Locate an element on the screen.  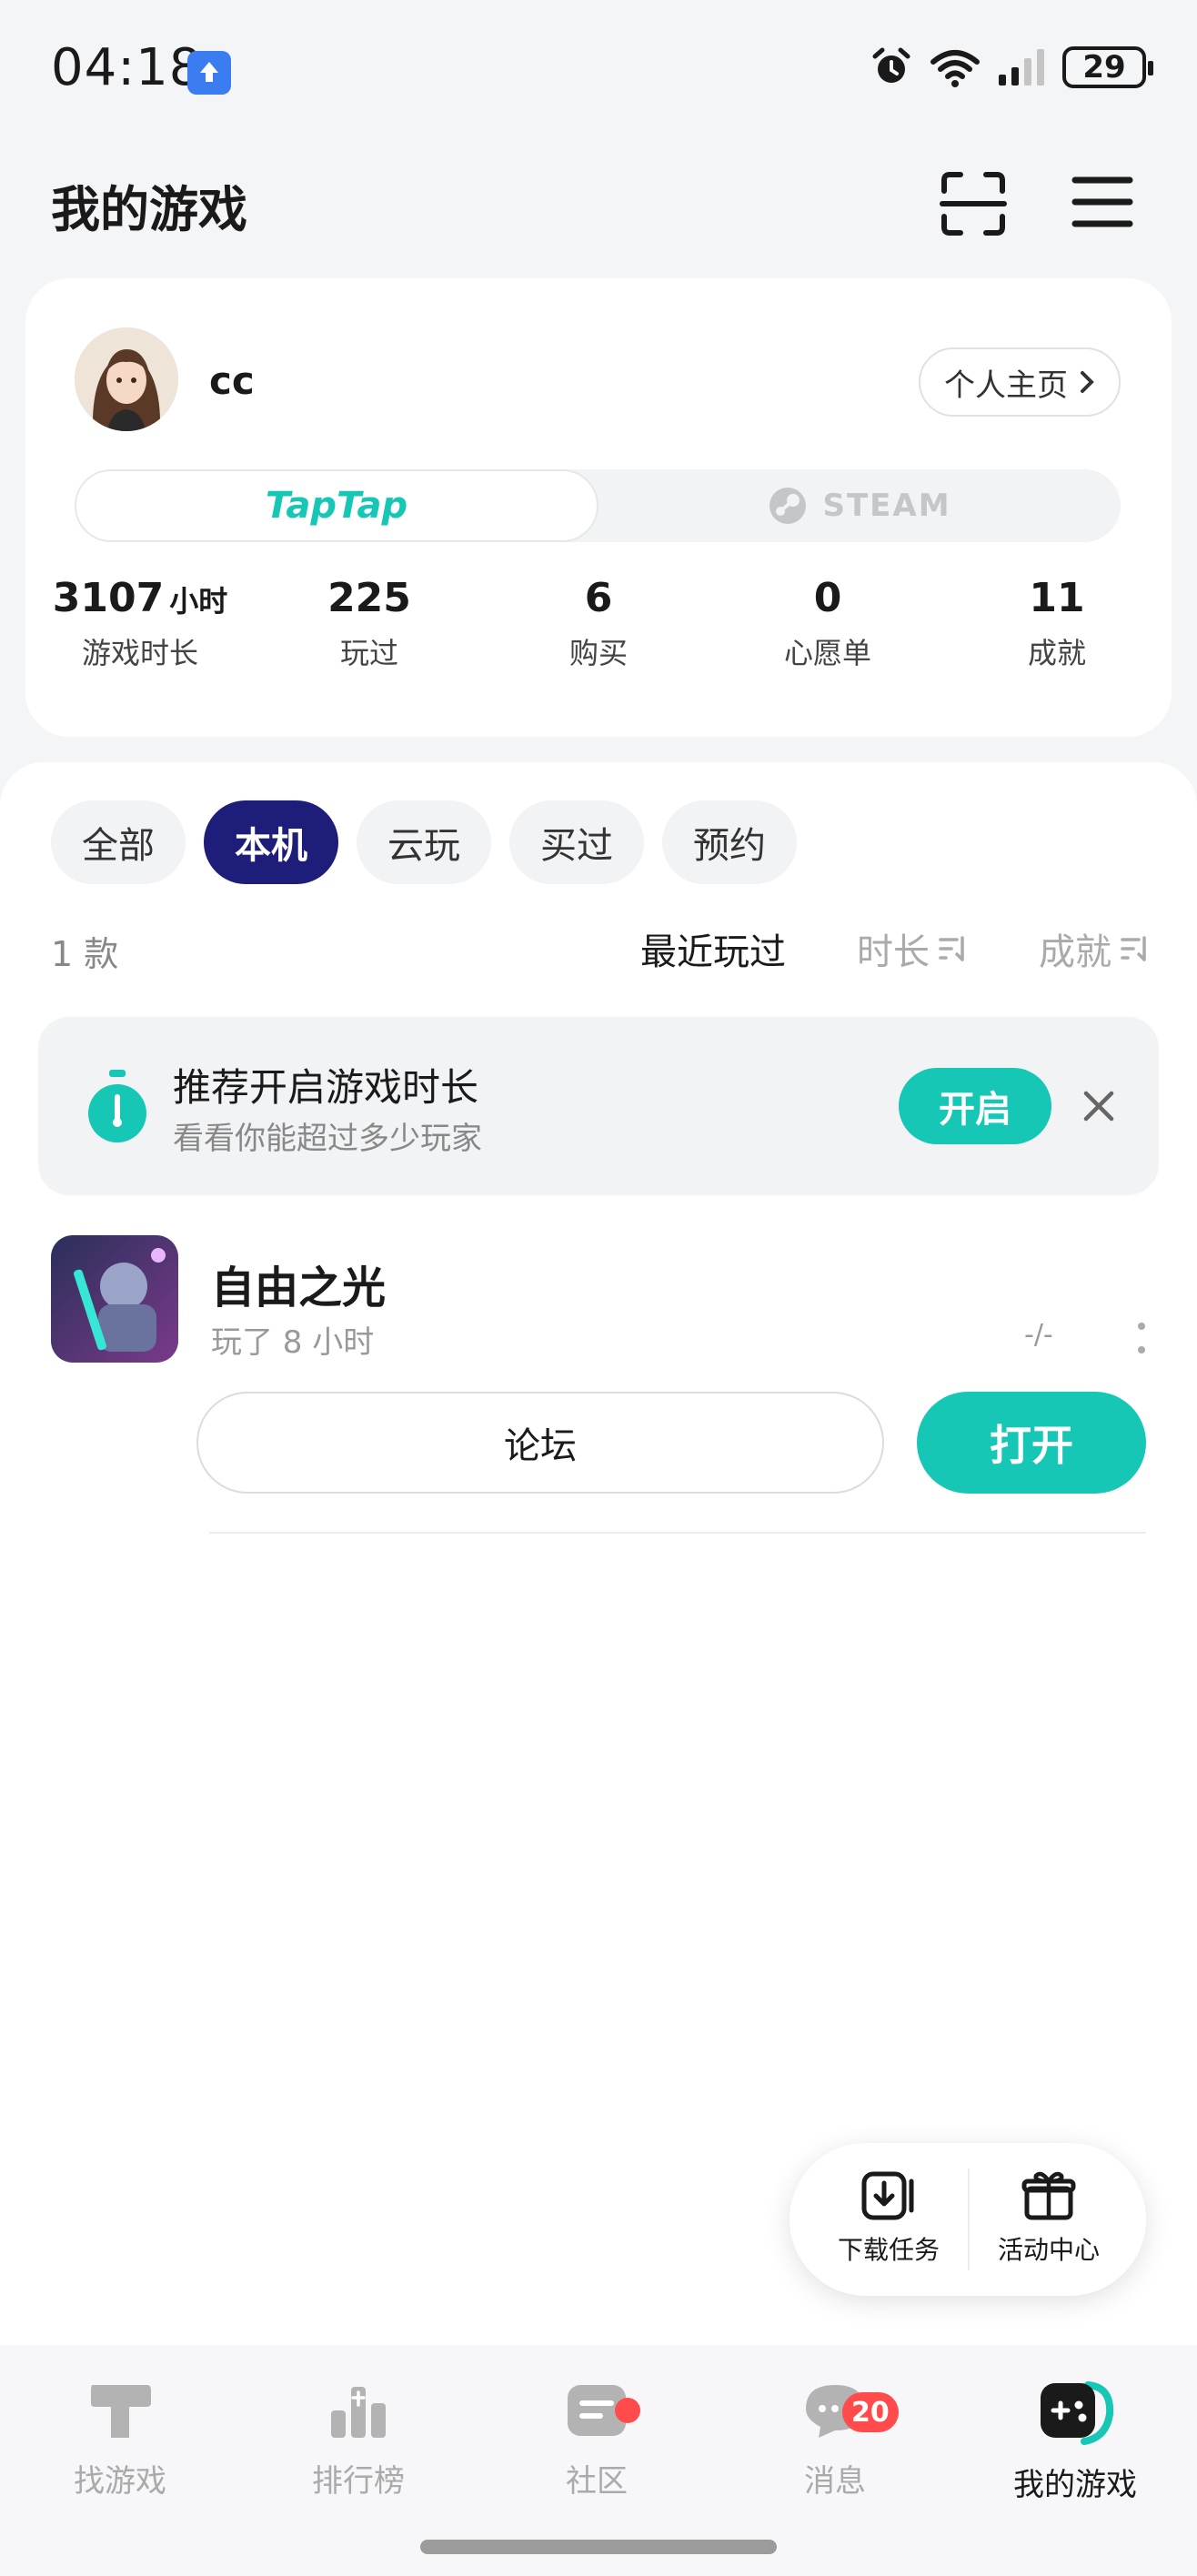
sort-options: 最近玩过 时长 成就 is located at coordinates (895, 948).